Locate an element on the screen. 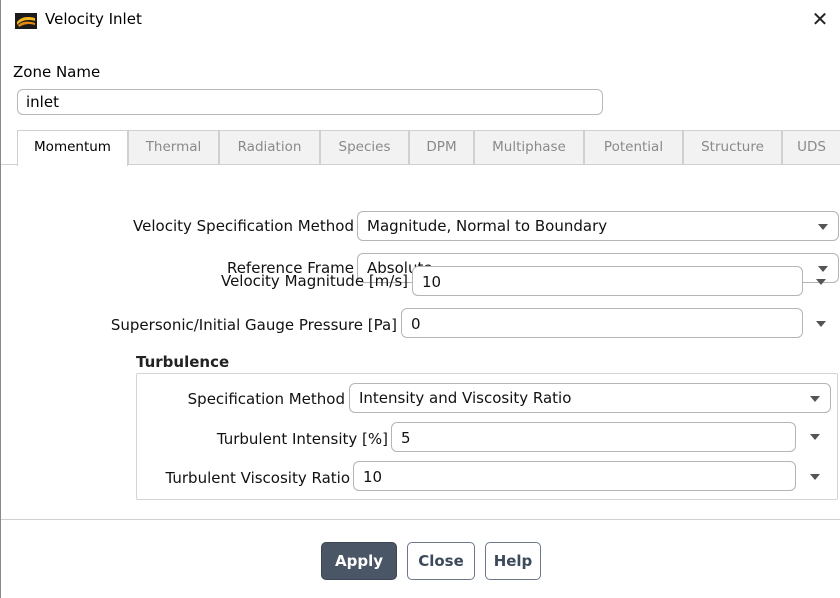  viscosity-ratio-input: 10 is located at coordinates (574, 476).